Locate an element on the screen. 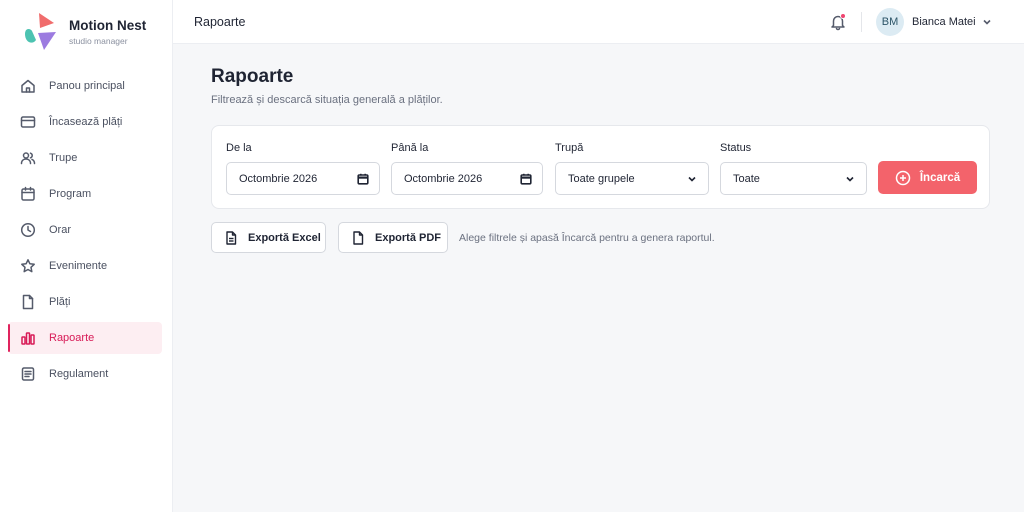  notification-dot is located at coordinates (843, 16).